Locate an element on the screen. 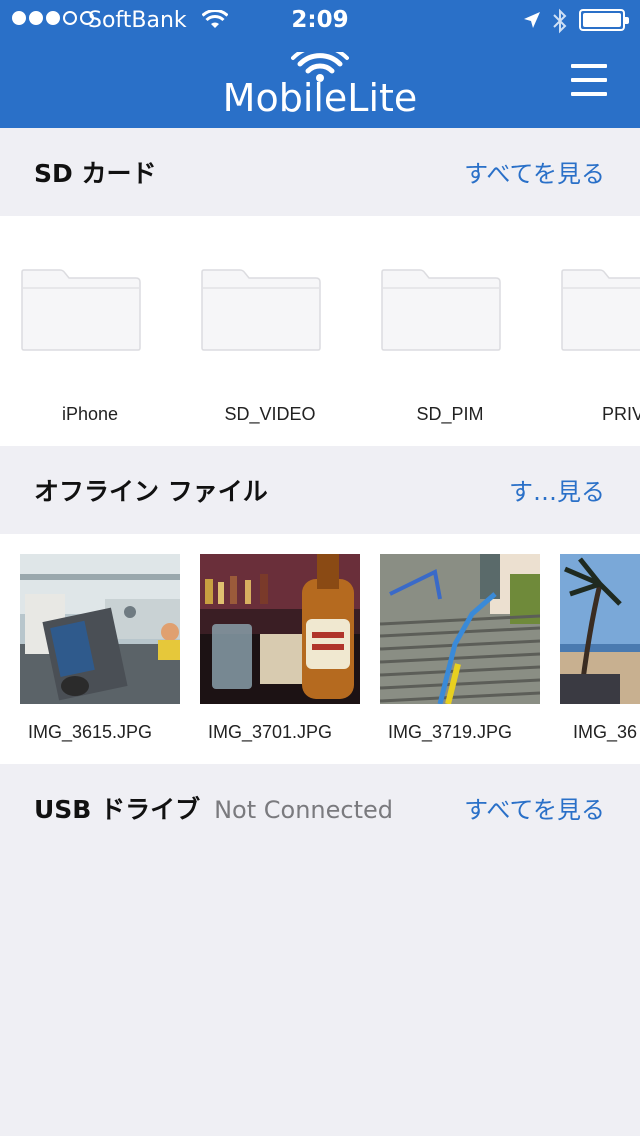  photo-filename: IMG_3615.JPG is located at coordinates (90, 732).